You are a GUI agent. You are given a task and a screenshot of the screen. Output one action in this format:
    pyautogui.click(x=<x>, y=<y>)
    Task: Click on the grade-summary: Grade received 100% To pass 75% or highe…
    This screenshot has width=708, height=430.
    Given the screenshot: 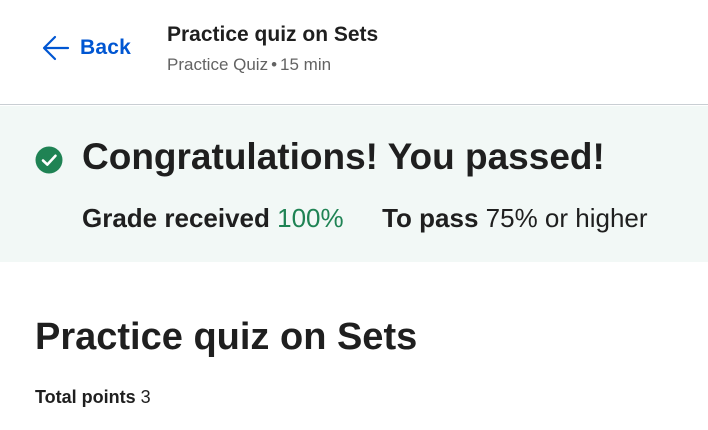 What is the action you would take?
    pyautogui.click(x=365, y=218)
    